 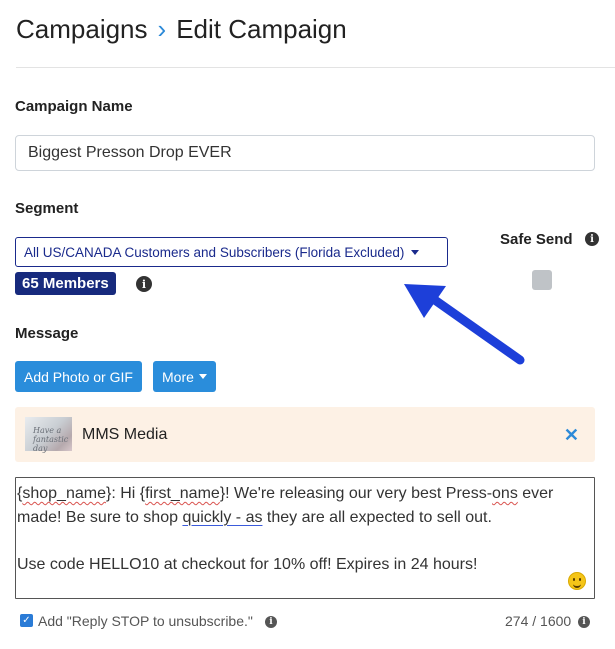 I want to click on safe-send-info-icon: i, so click(x=592, y=239).